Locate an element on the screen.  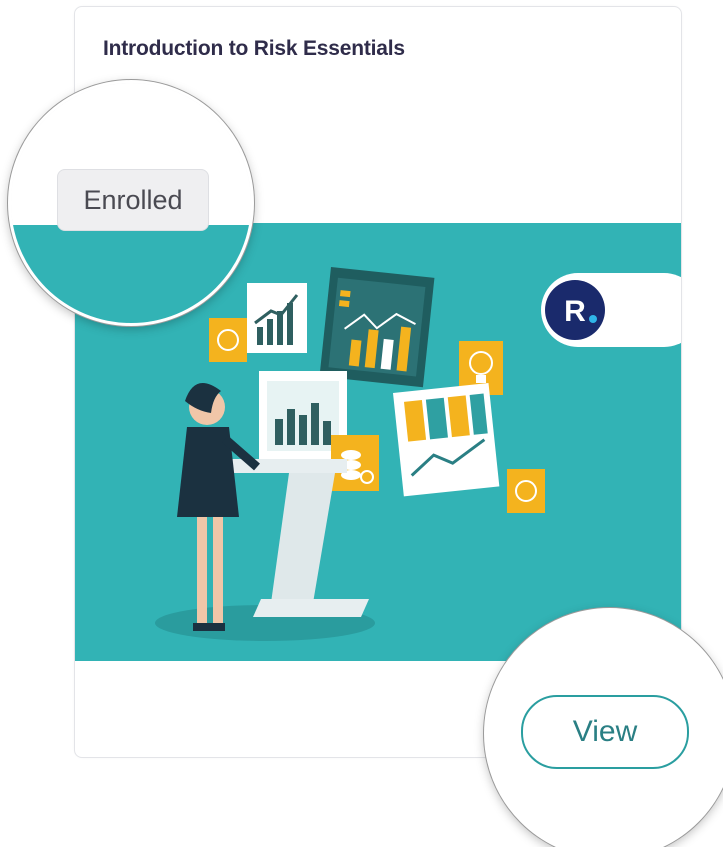
person-illustration is located at coordinates (218, 507).